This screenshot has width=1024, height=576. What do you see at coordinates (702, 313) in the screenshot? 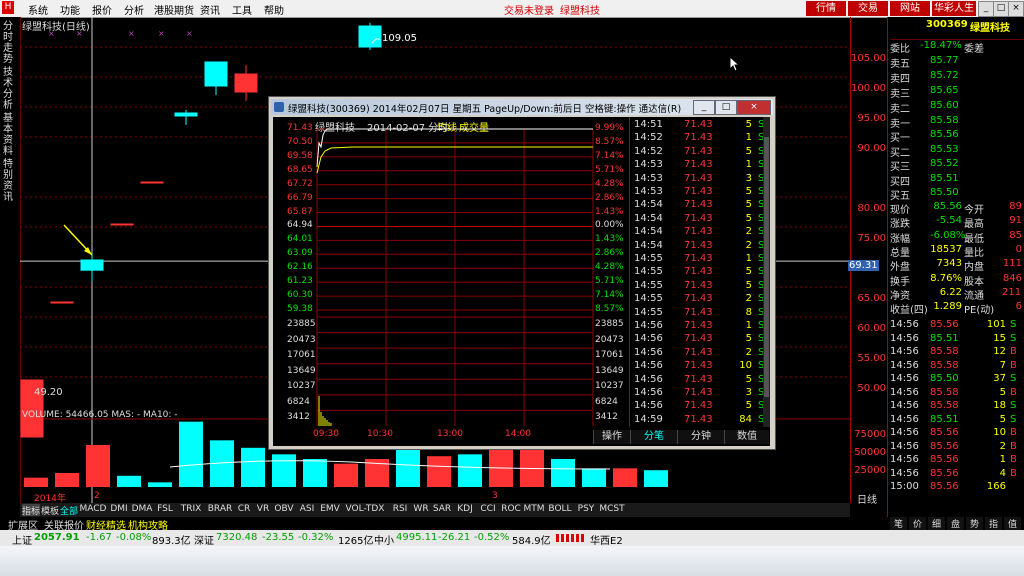
I see `popup-tick-row: 14:55 71.43 8 S` at bounding box center [702, 313].